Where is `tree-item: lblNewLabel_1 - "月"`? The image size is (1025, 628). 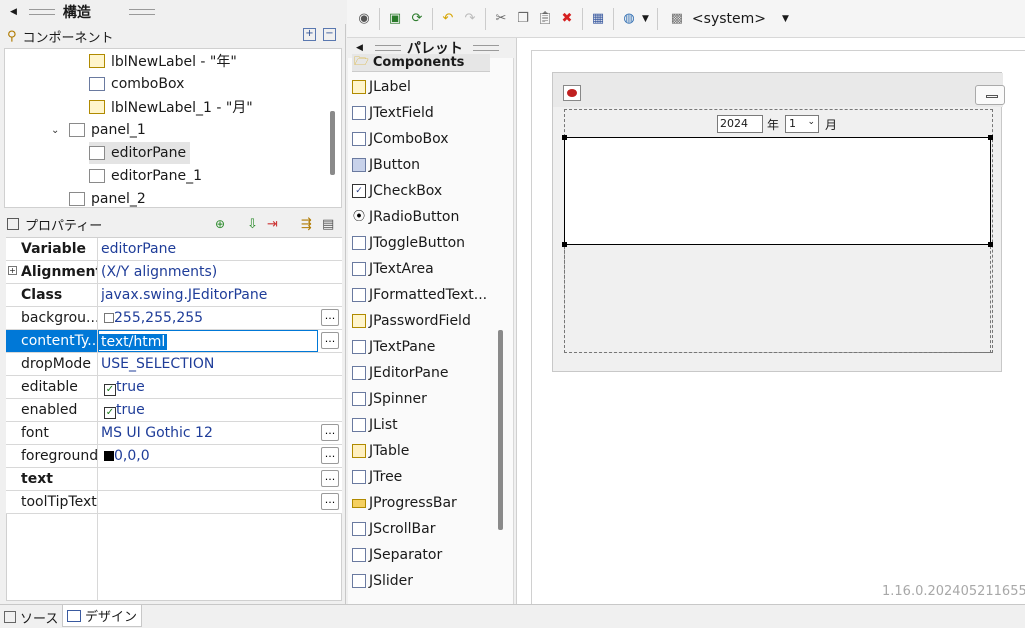 tree-item: lblNewLabel_1 - "月" is located at coordinates (171, 107).